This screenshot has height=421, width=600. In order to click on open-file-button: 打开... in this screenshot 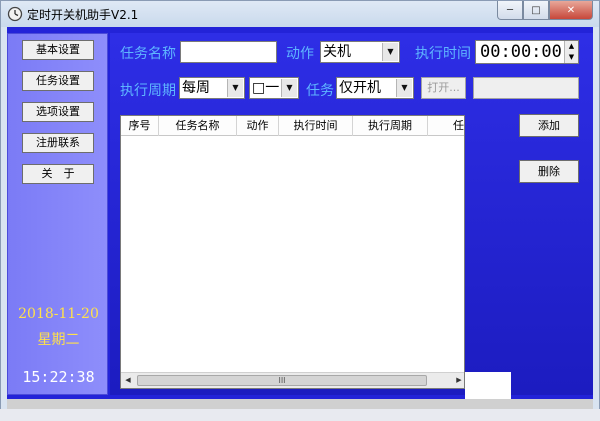, I will do `click(443, 88)`.